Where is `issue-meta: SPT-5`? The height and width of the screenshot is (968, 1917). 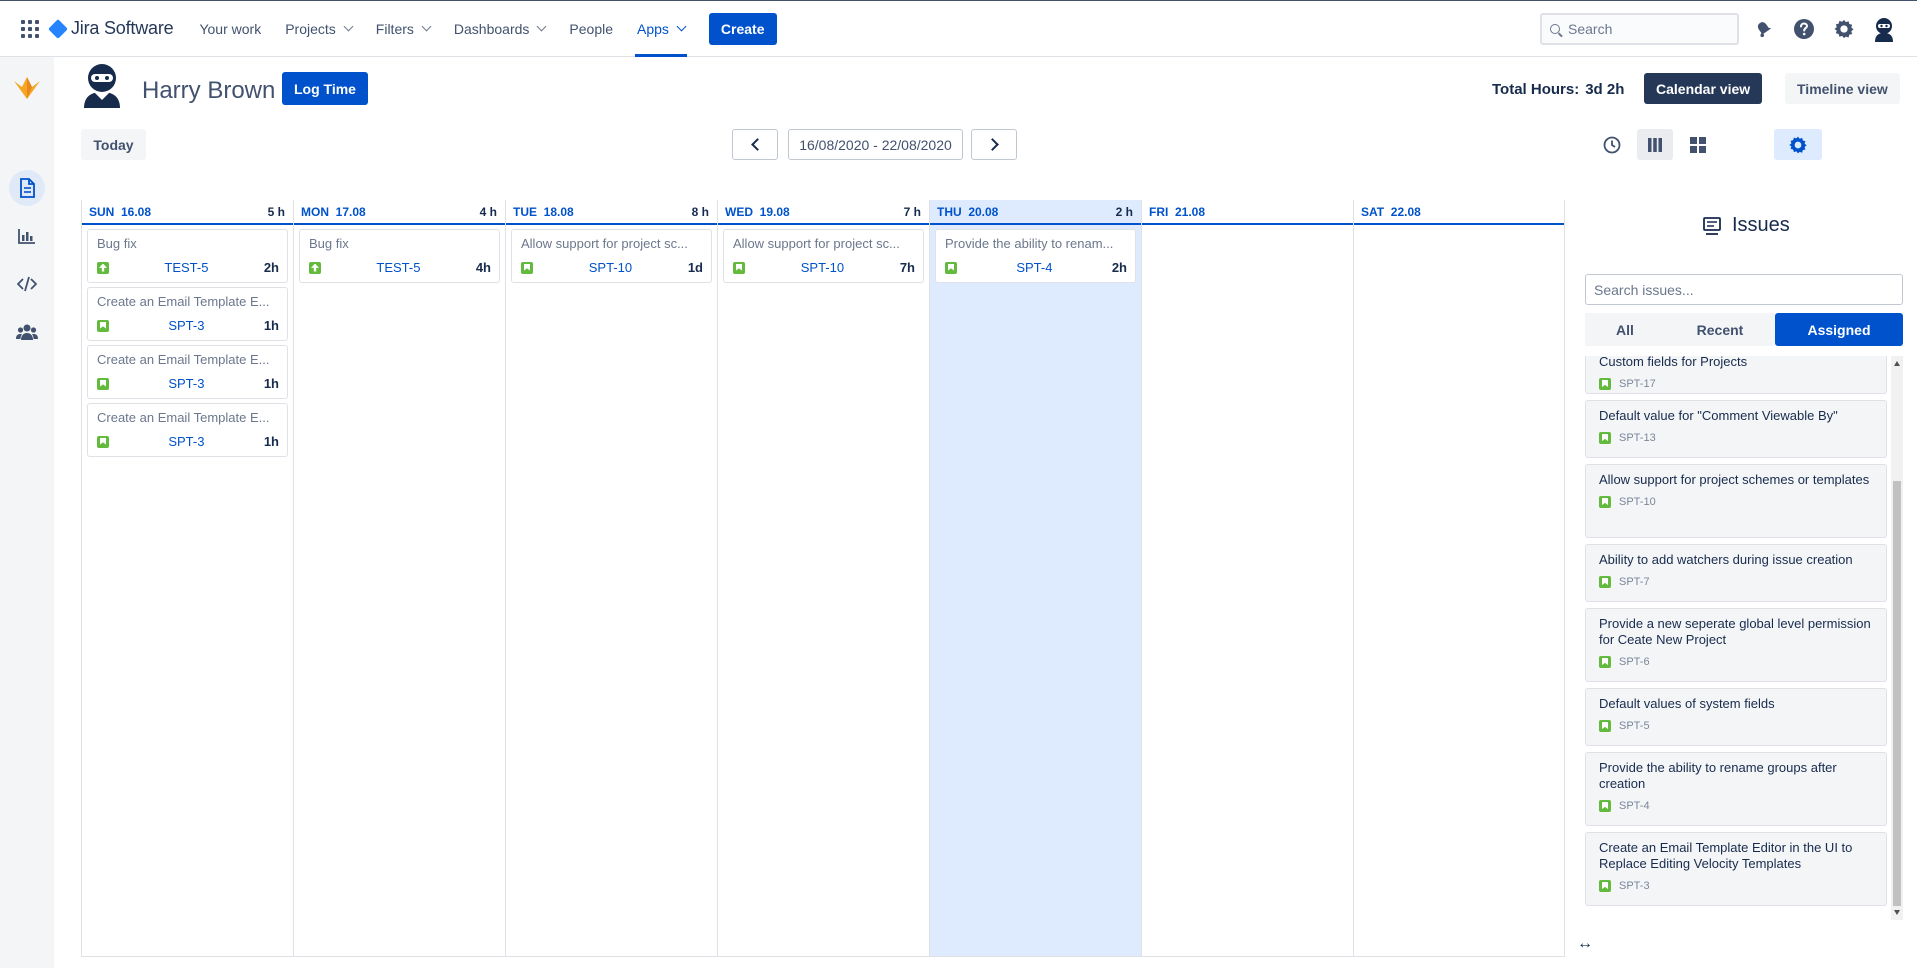
issue-meta: SPT-5 is located at coordinates (1736, 726).